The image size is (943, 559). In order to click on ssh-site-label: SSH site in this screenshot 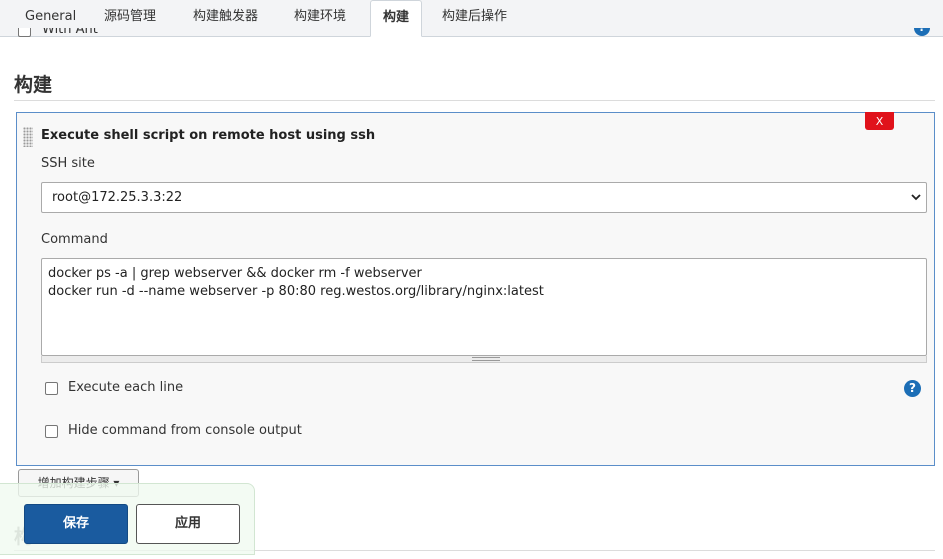, I will do `click(68, 163)`.